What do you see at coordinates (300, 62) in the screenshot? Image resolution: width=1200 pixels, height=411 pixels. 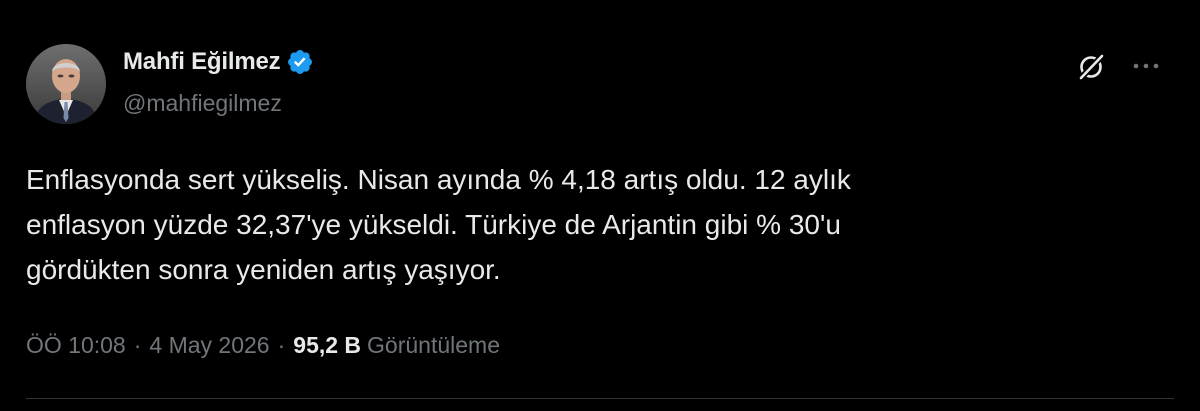 I see `verified-badge-icon` at bounding box center [300, 62].